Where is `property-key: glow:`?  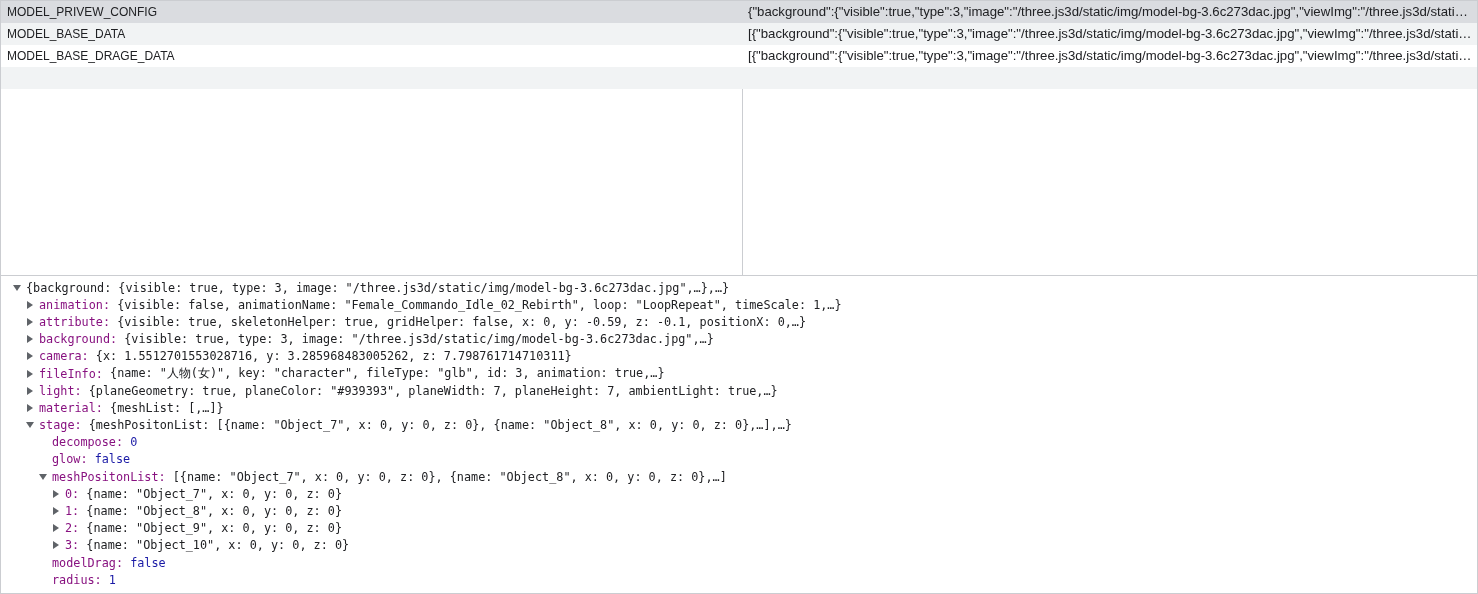
property-key: glow: is located at coordinates (70, 459).